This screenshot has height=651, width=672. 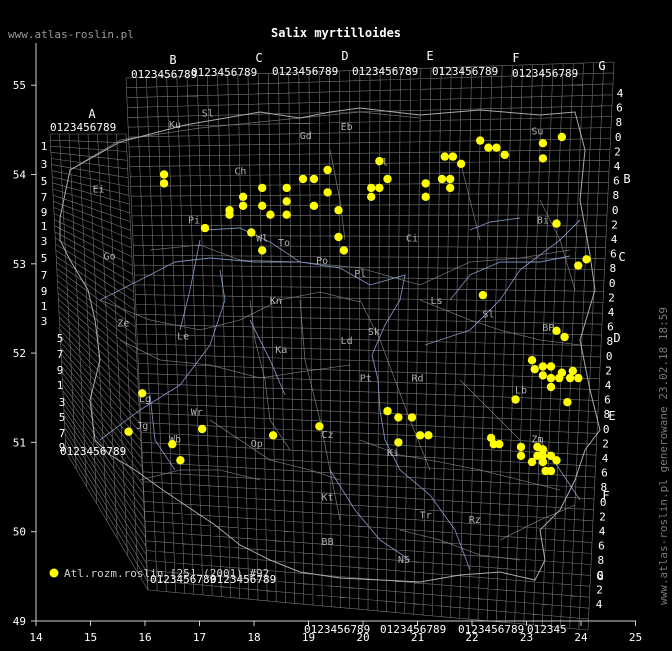 What do you see at coordinates (581, 637) in the screenshot?
I see `x-tick-label: 24` at bounding box center [581, 637].